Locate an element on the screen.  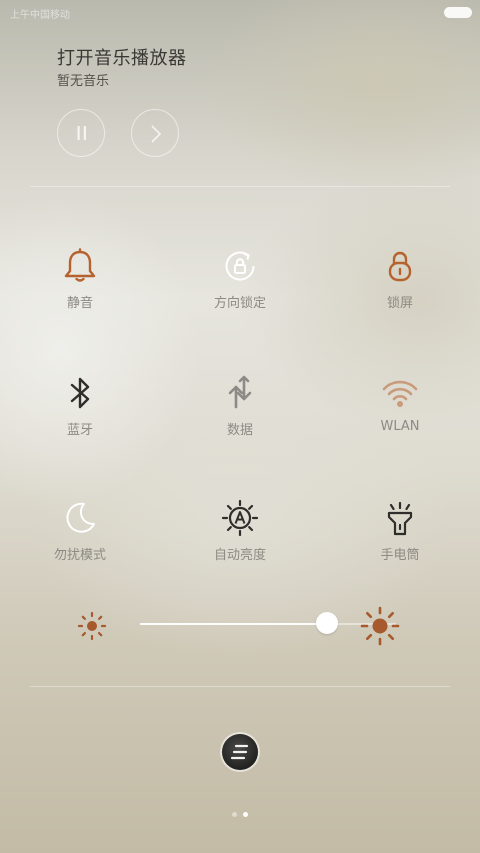
toggle-label: WLAN is located at coordinates (400, 426).